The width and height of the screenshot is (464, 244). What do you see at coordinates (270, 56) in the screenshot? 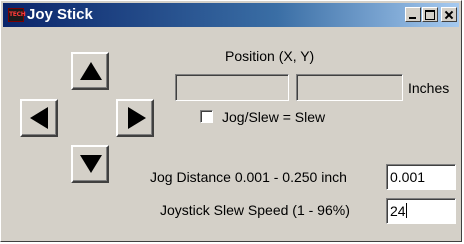
I see `position-label: Position (X, Y)` at bounding box center [270, 56].